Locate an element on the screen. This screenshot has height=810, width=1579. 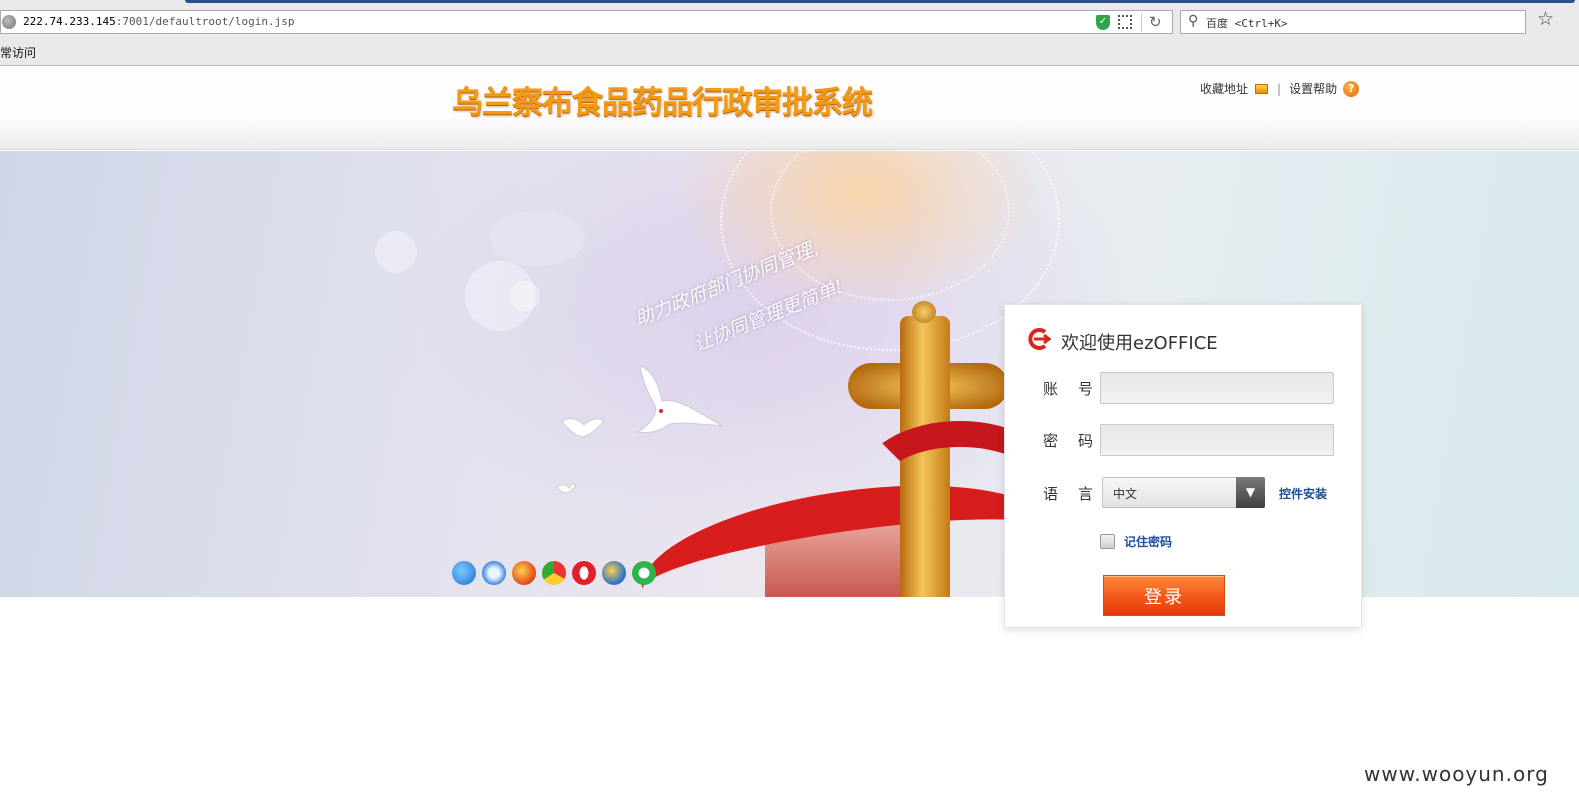
install-controls-link: 控件安装 is located at coordinates (1303, 493).